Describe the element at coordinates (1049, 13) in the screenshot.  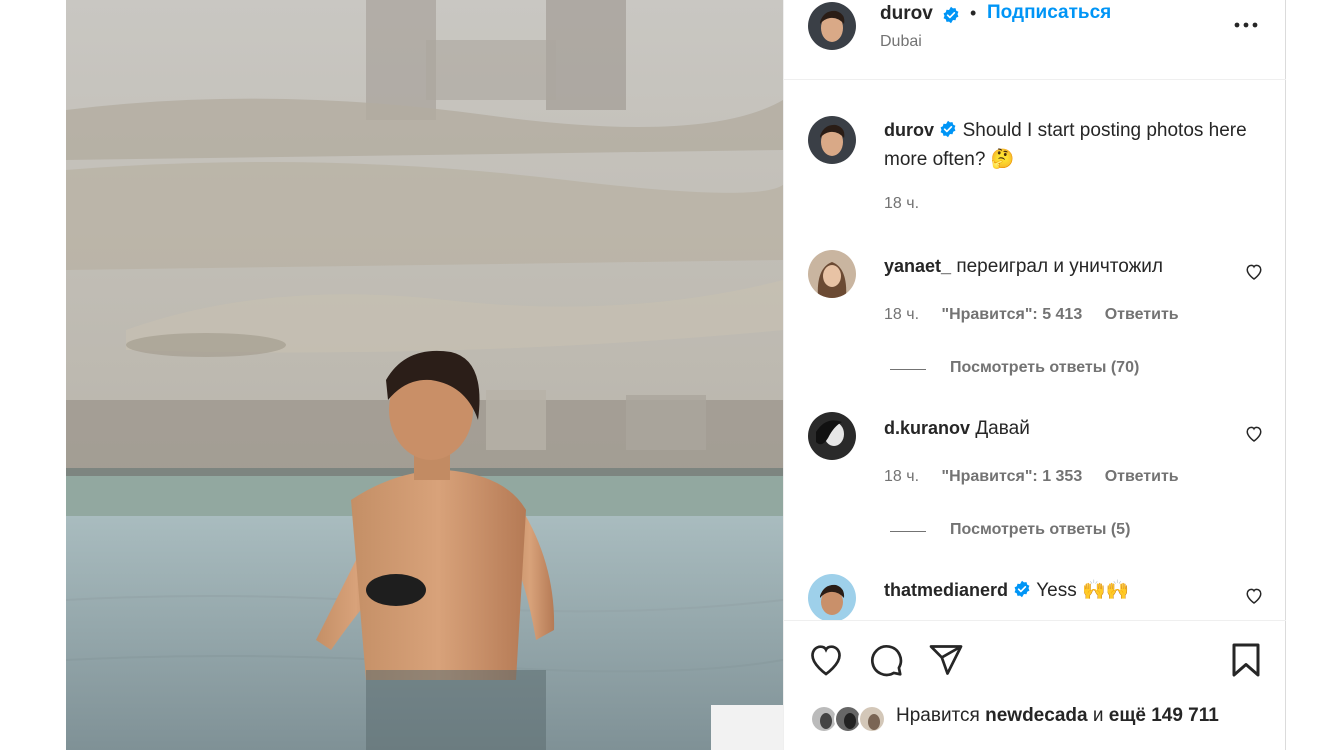
I see `follow-button: Подписаться` at that location.